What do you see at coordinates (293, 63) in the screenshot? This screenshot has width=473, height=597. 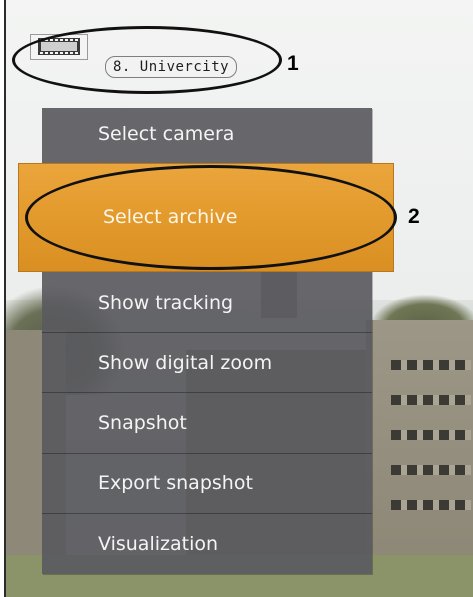 I see `callout-number: 1` at bounding box center [293, 63].